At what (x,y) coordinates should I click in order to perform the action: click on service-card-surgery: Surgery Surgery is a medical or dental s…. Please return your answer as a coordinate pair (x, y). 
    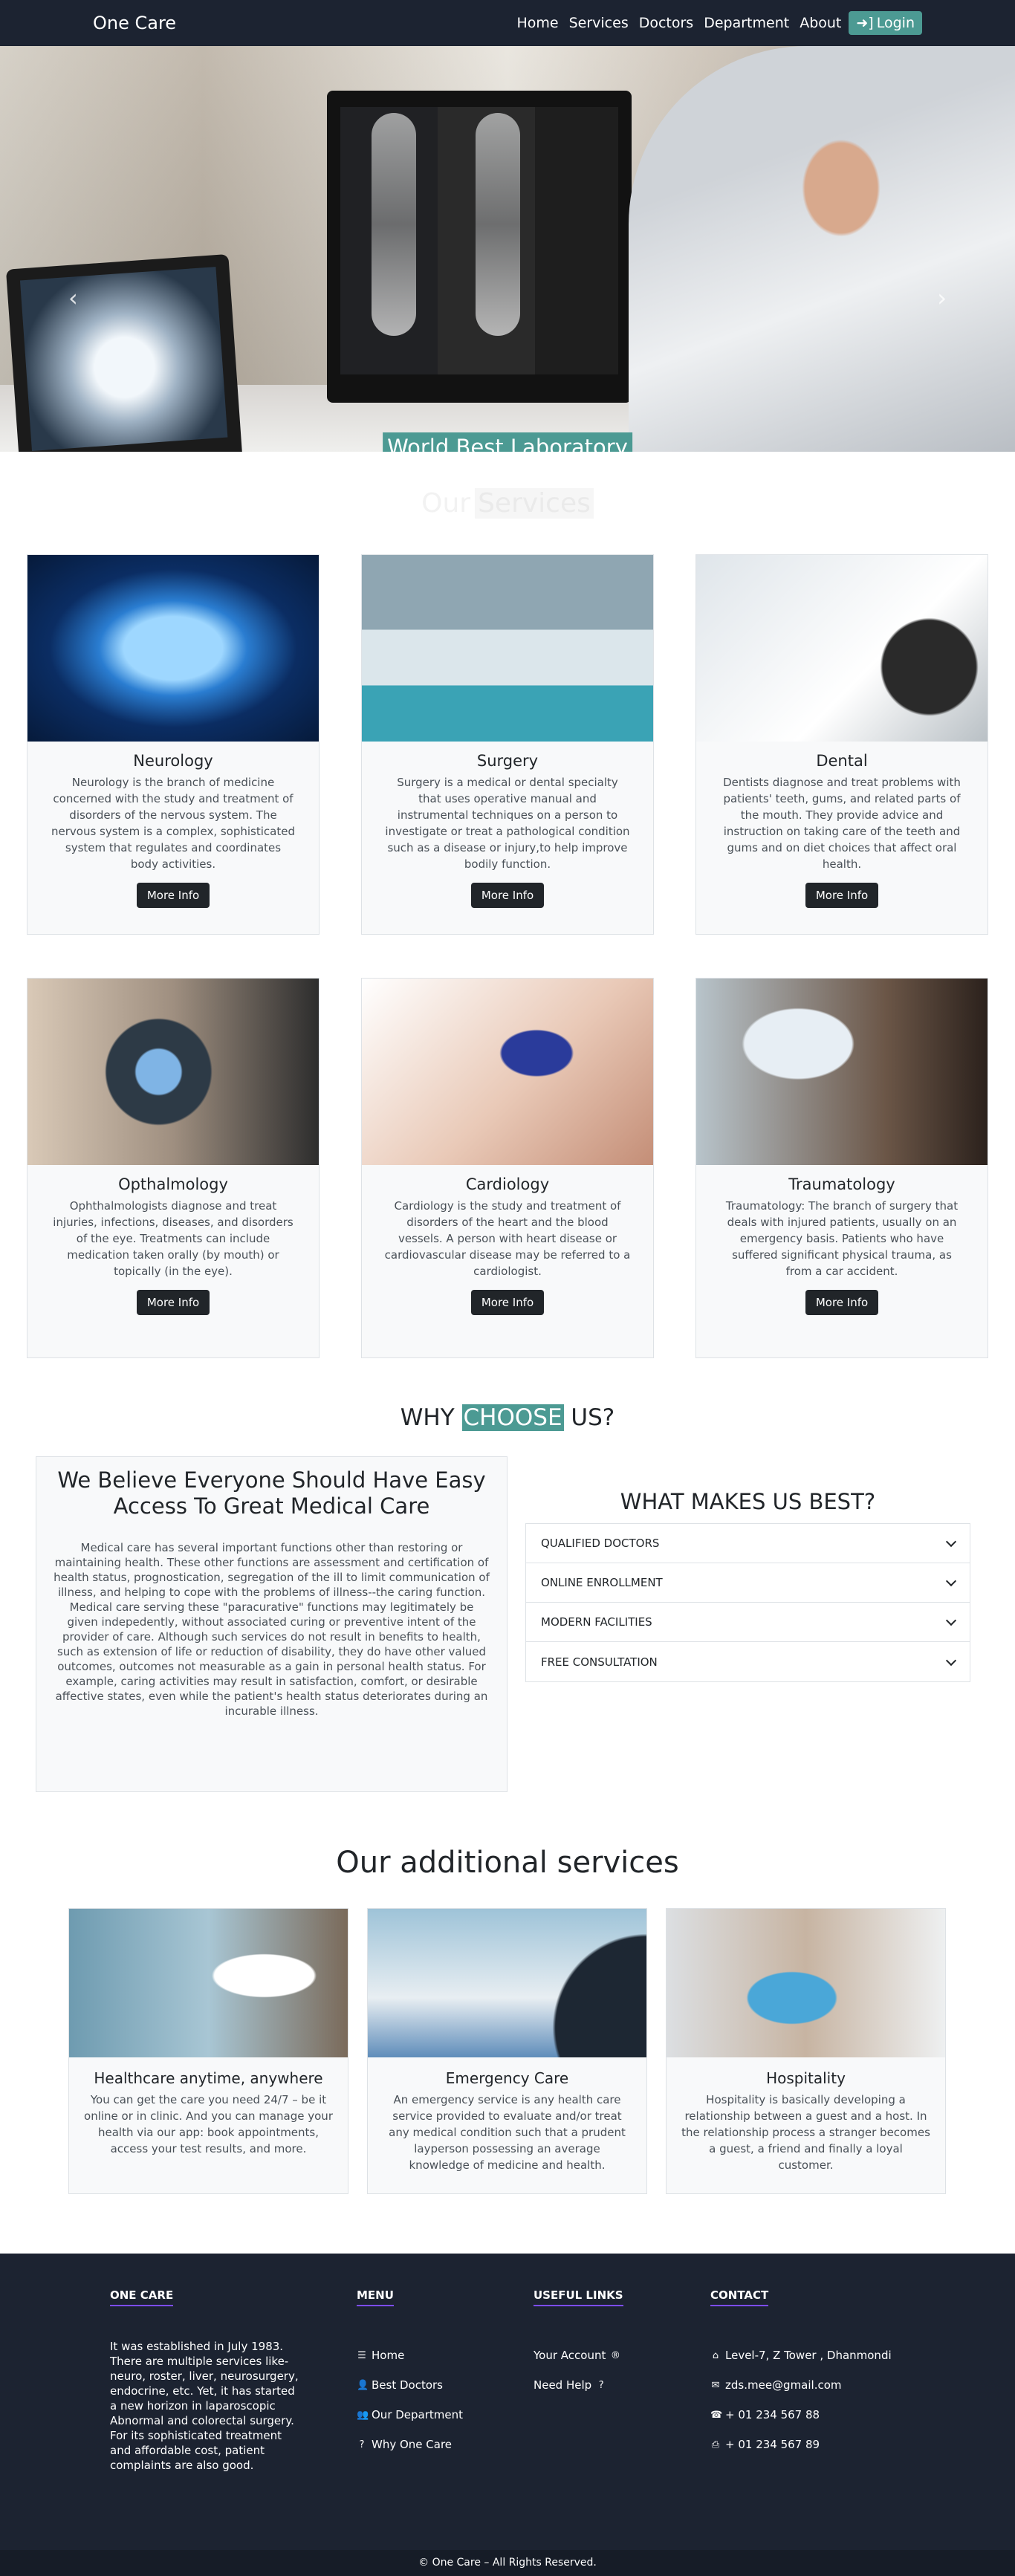
    Looking at the image, I should click on (507, 744).